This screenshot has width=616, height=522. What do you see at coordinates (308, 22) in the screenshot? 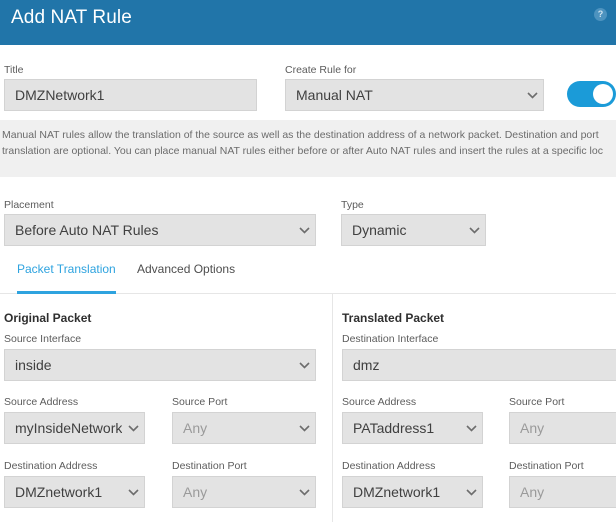
I see `dialog-titlebar: Add NAT Rule ?` at bounding box center [308, 22].